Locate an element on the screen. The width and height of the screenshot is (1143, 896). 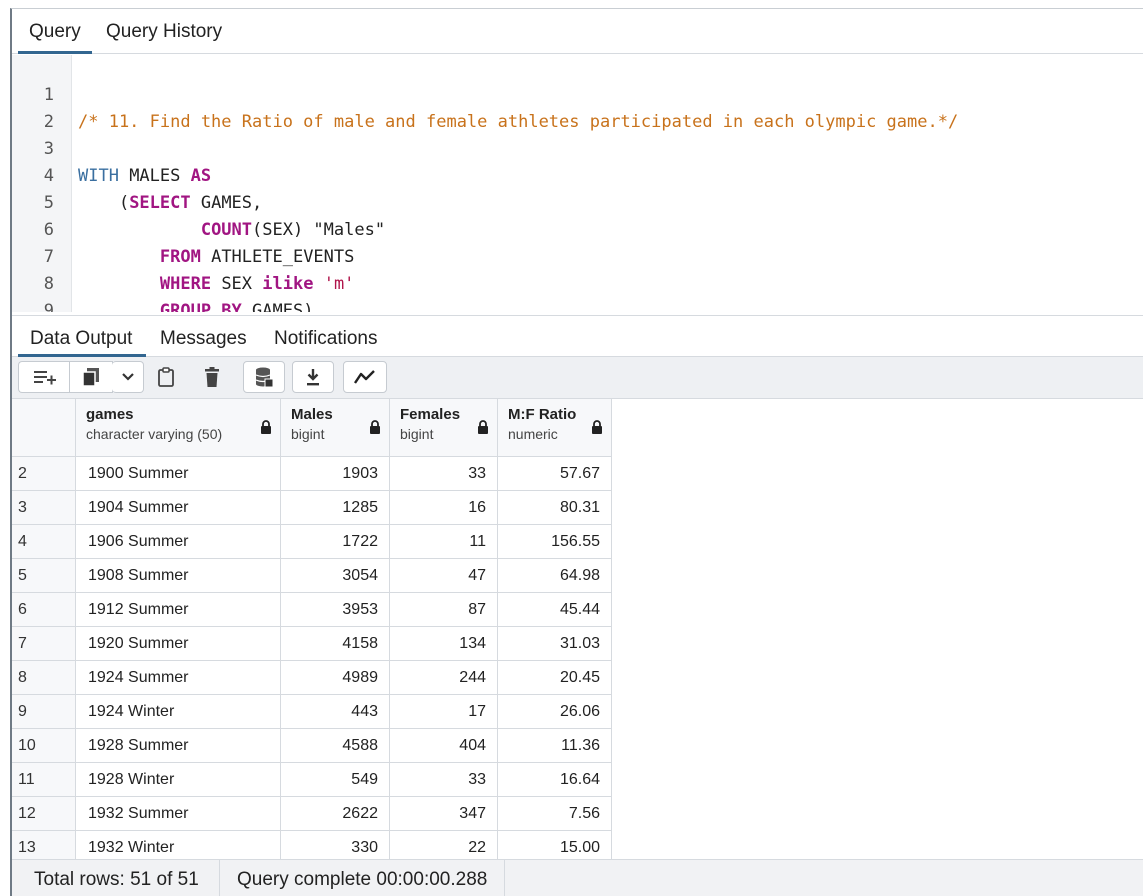
row-number: 2 is located at coordinates (44, 474).